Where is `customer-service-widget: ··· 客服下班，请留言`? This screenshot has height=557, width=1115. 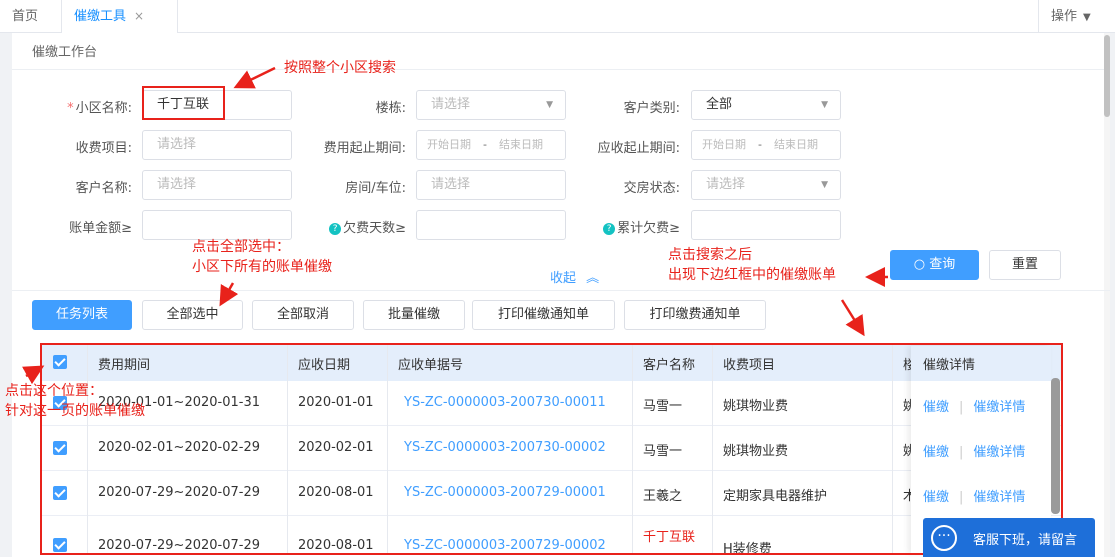 customer-service-widget: ··· 客服下班，请留言 is located at coordinates (1009, 537).